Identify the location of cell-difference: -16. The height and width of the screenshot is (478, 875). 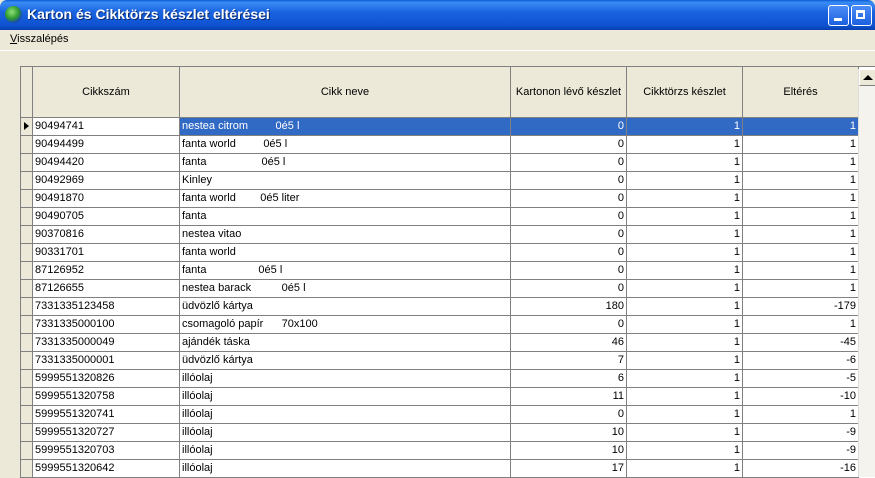
(801, 469).